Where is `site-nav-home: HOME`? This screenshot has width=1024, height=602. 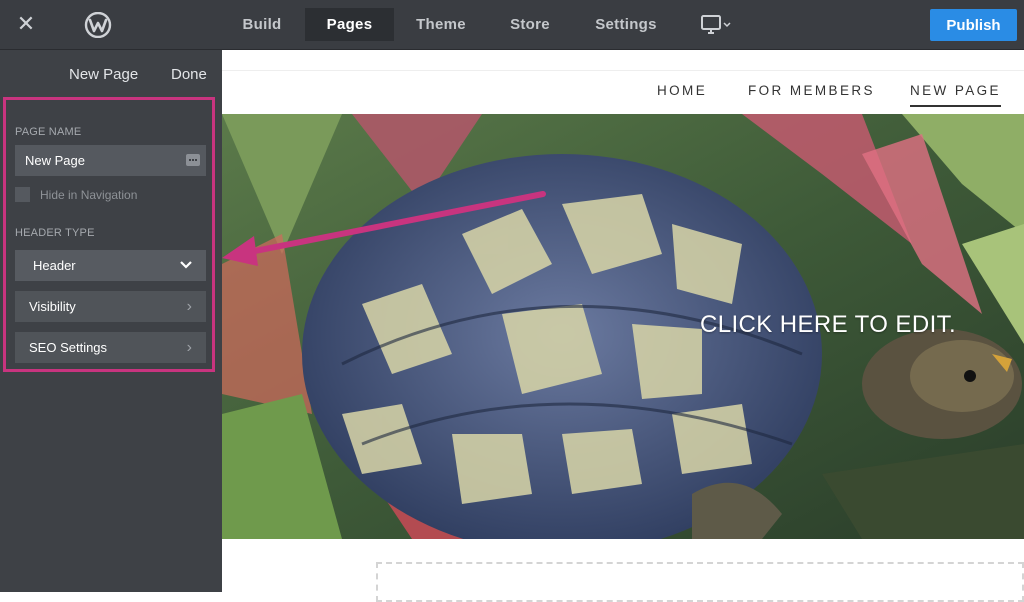 site-nav-home: HOME is located at coordinates (682, 94).